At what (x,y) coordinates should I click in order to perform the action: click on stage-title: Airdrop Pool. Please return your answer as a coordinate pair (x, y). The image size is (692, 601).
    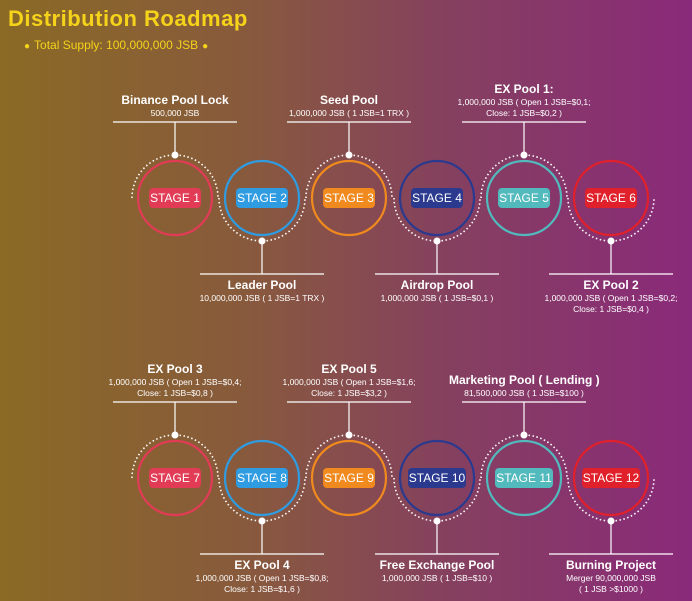
    Looking at the image, I should click on (437, 285).